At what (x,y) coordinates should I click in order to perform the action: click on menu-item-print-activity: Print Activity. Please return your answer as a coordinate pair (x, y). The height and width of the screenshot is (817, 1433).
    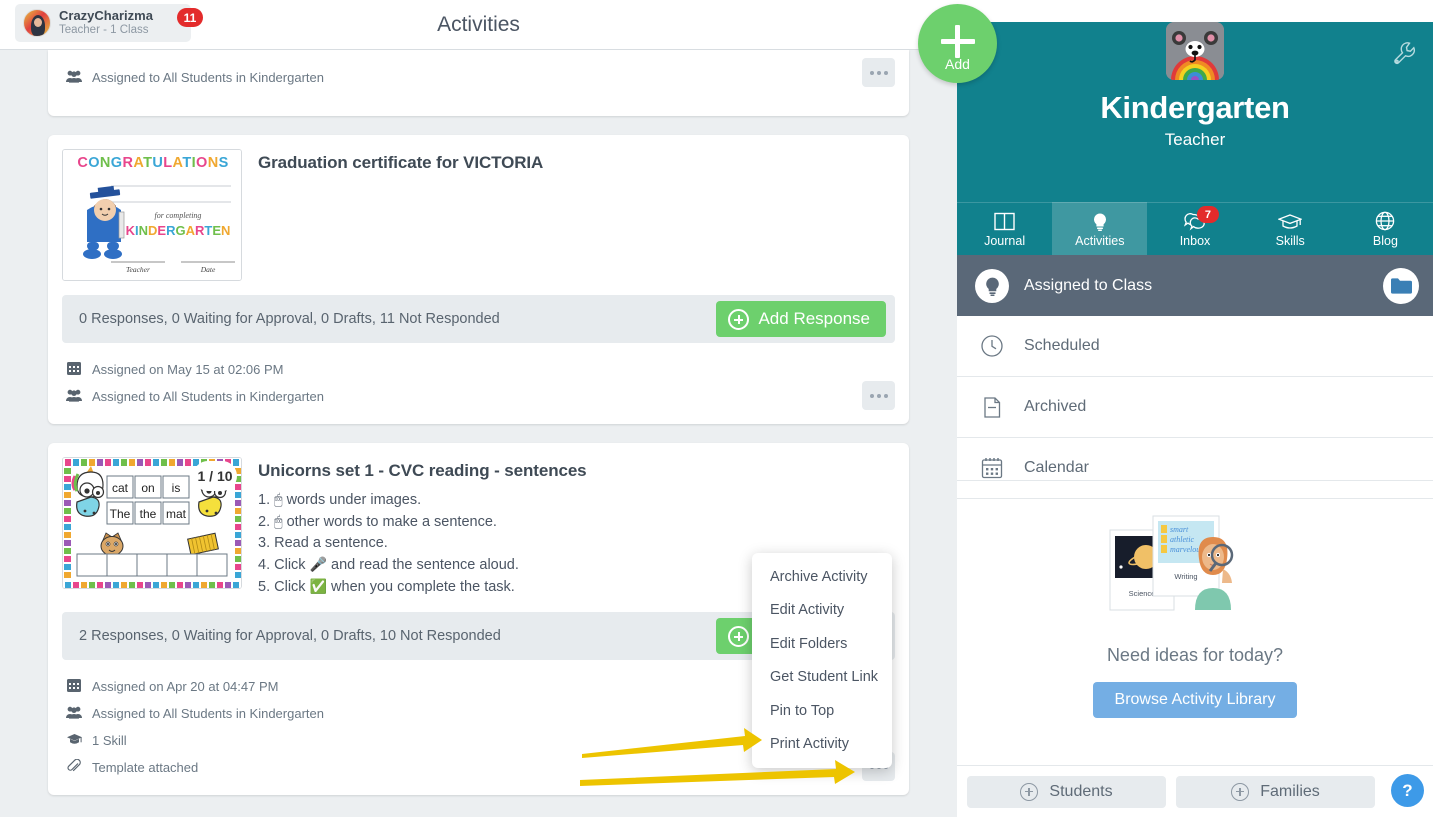
    Looking at the image, I should click on (822, 745).